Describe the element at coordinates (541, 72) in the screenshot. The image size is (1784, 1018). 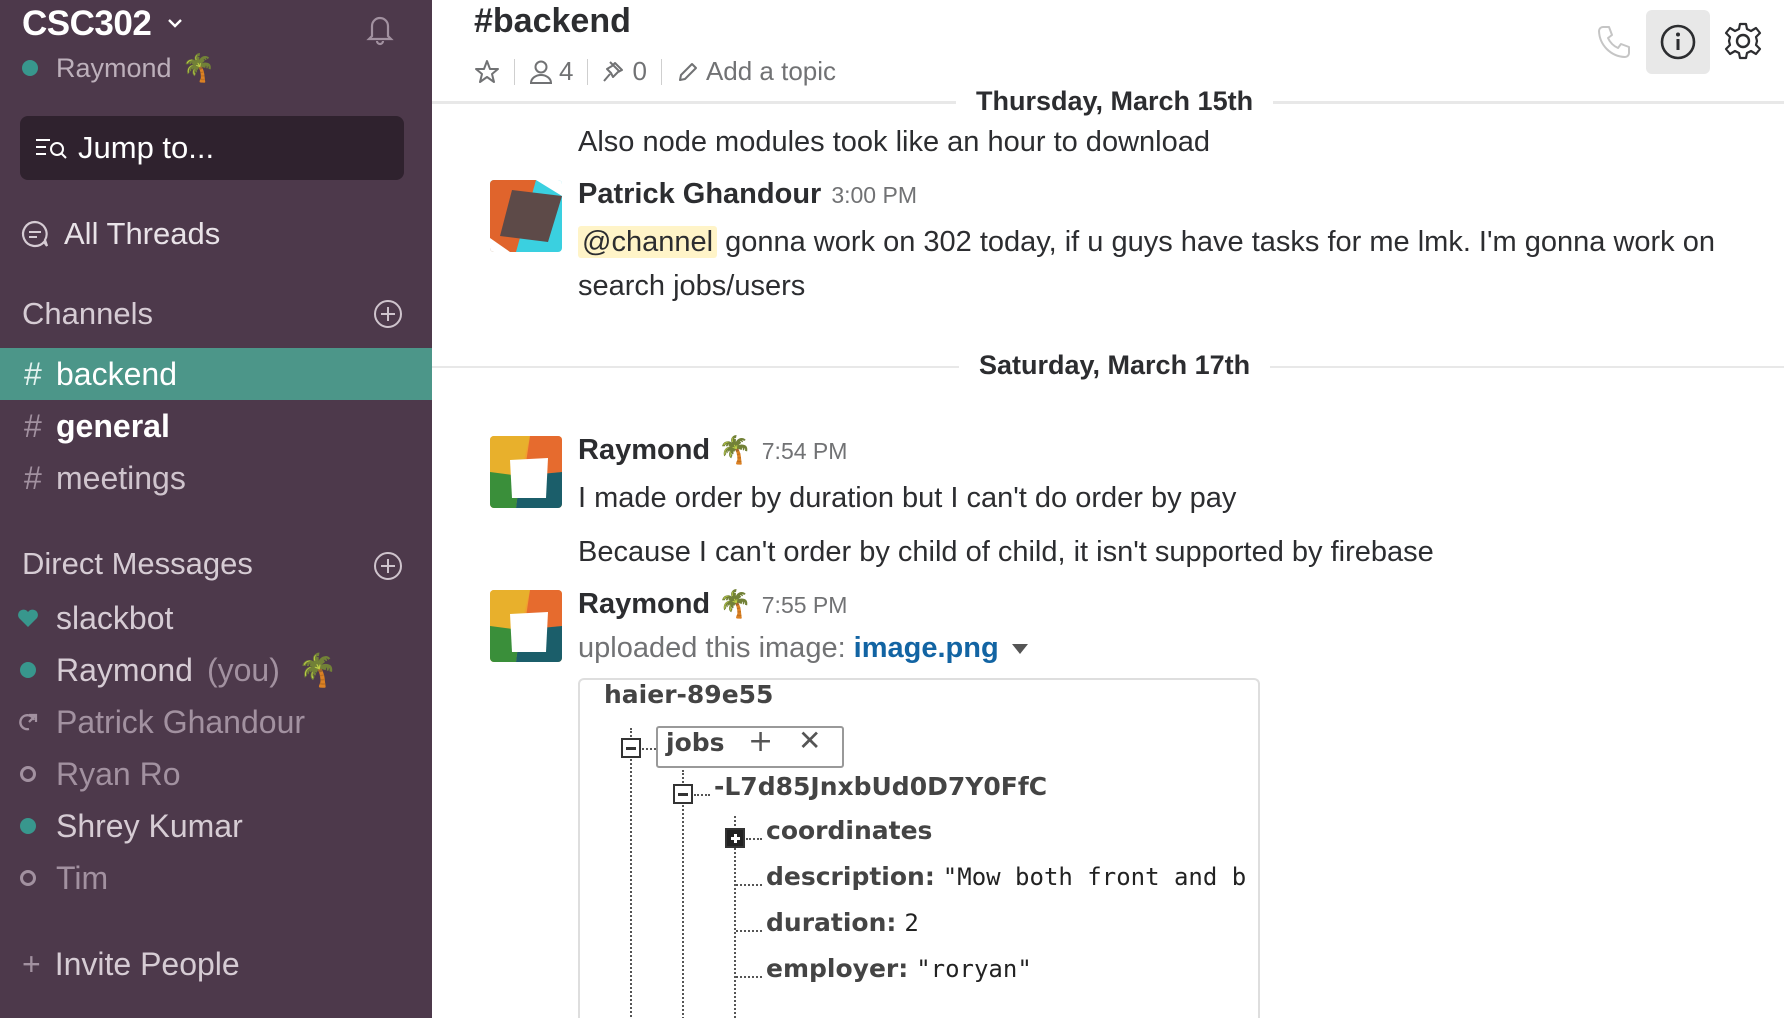
I see `member-icon` at that location.